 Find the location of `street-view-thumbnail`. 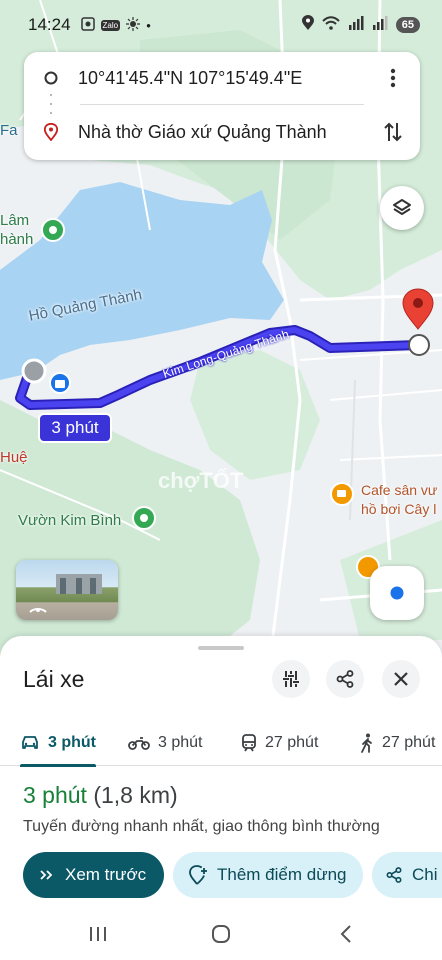

street-view-thumbnail is located at coordinates (67, 590).